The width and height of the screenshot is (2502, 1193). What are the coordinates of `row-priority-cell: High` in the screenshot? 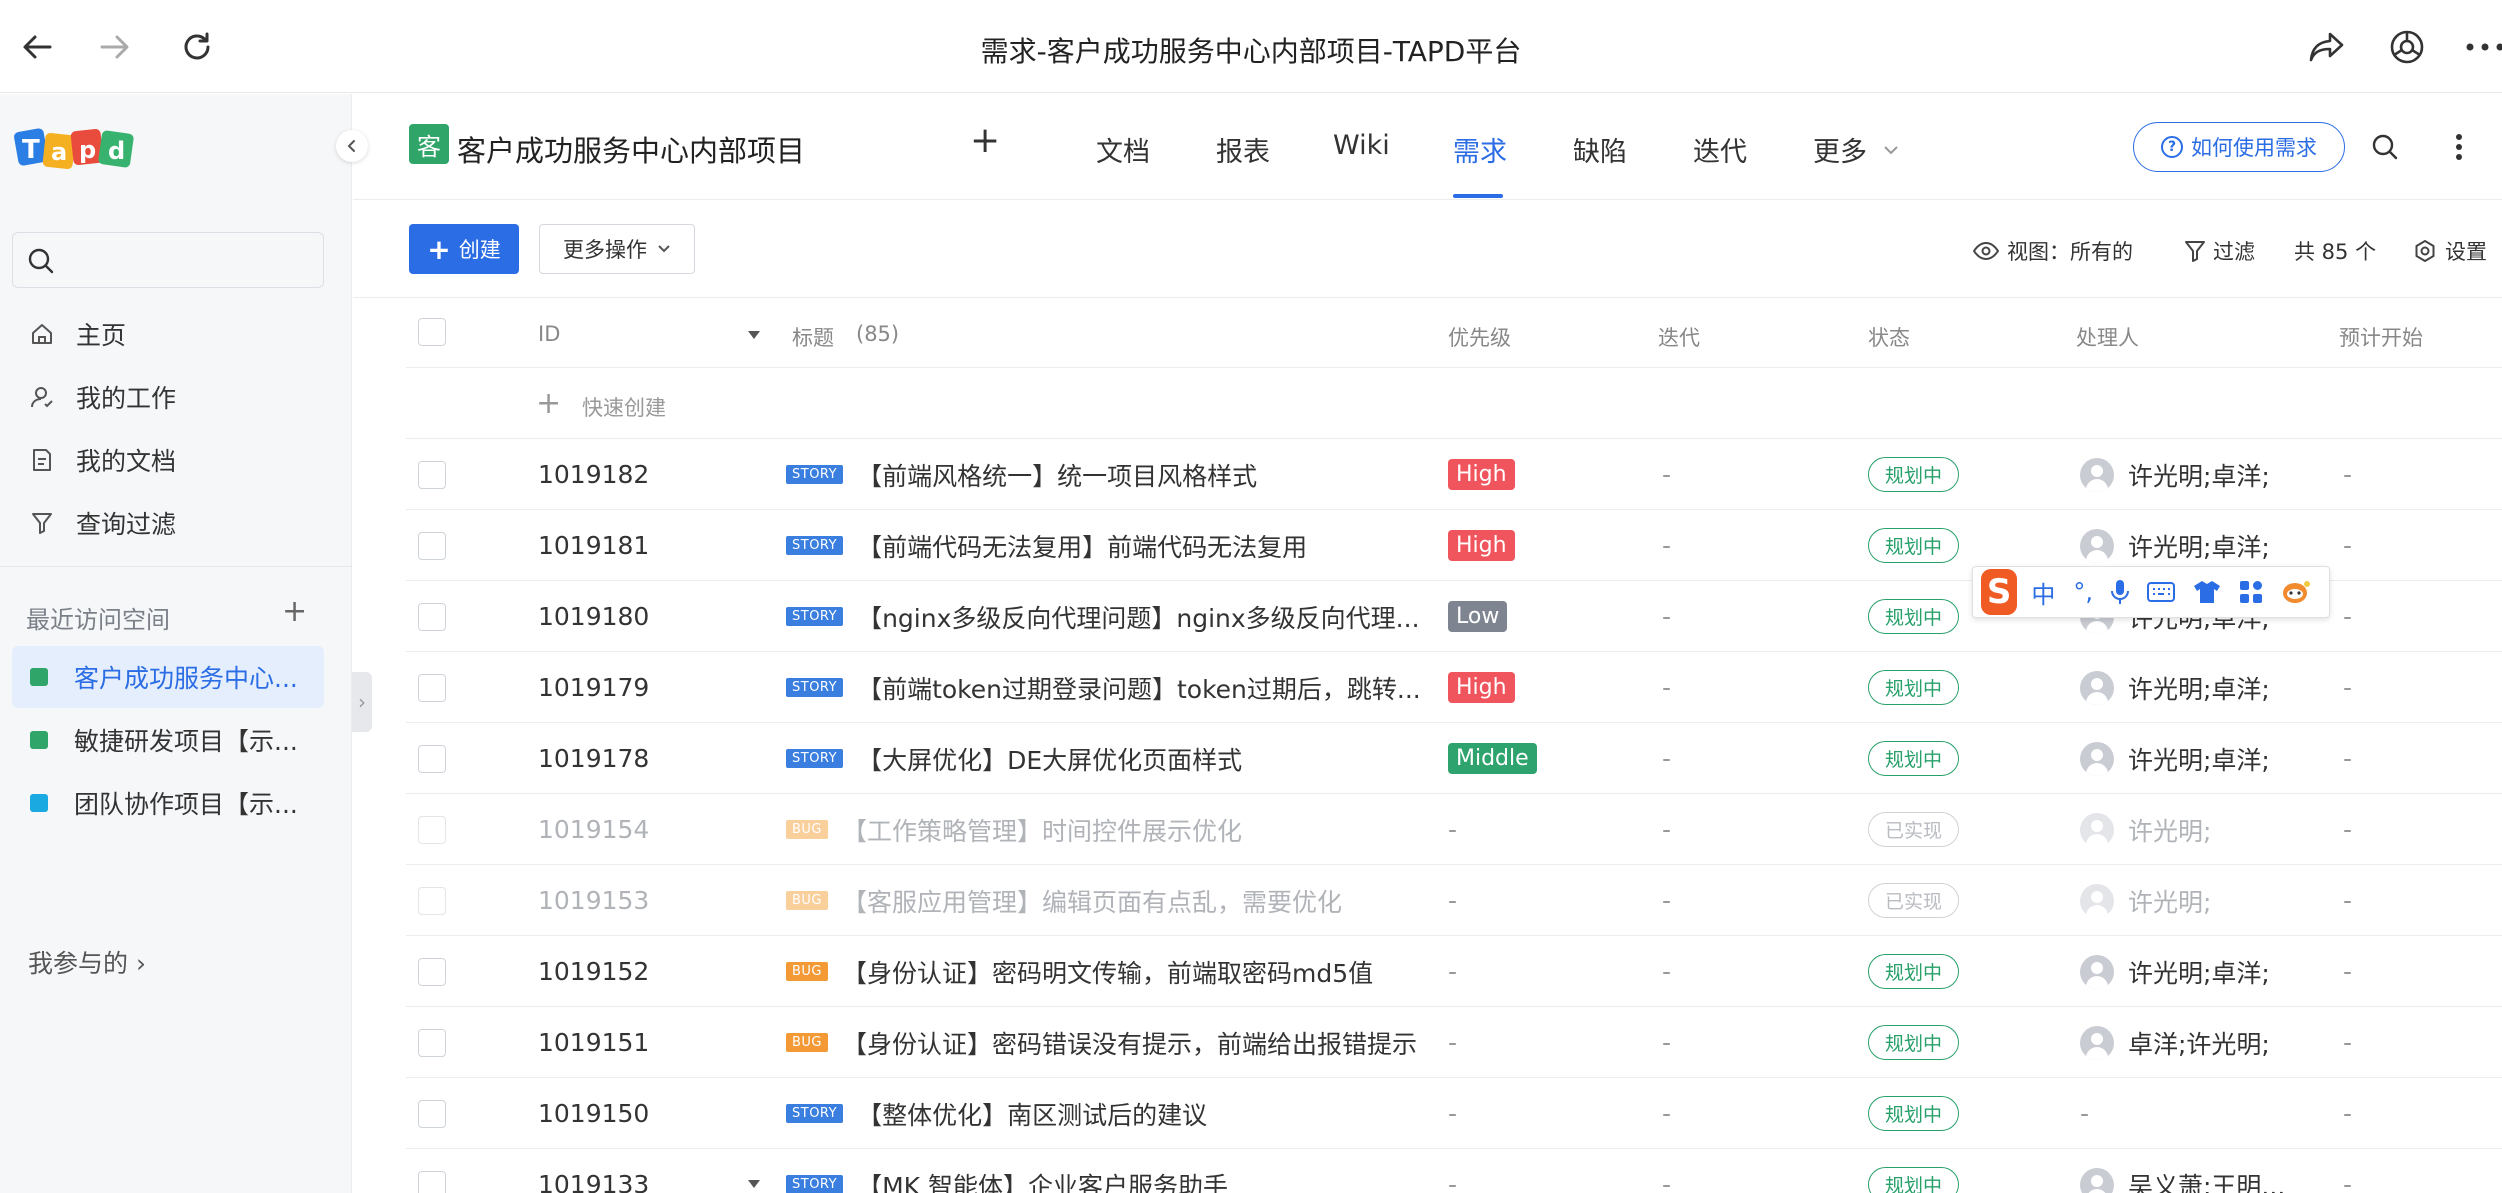 It's located at (1481, 687).